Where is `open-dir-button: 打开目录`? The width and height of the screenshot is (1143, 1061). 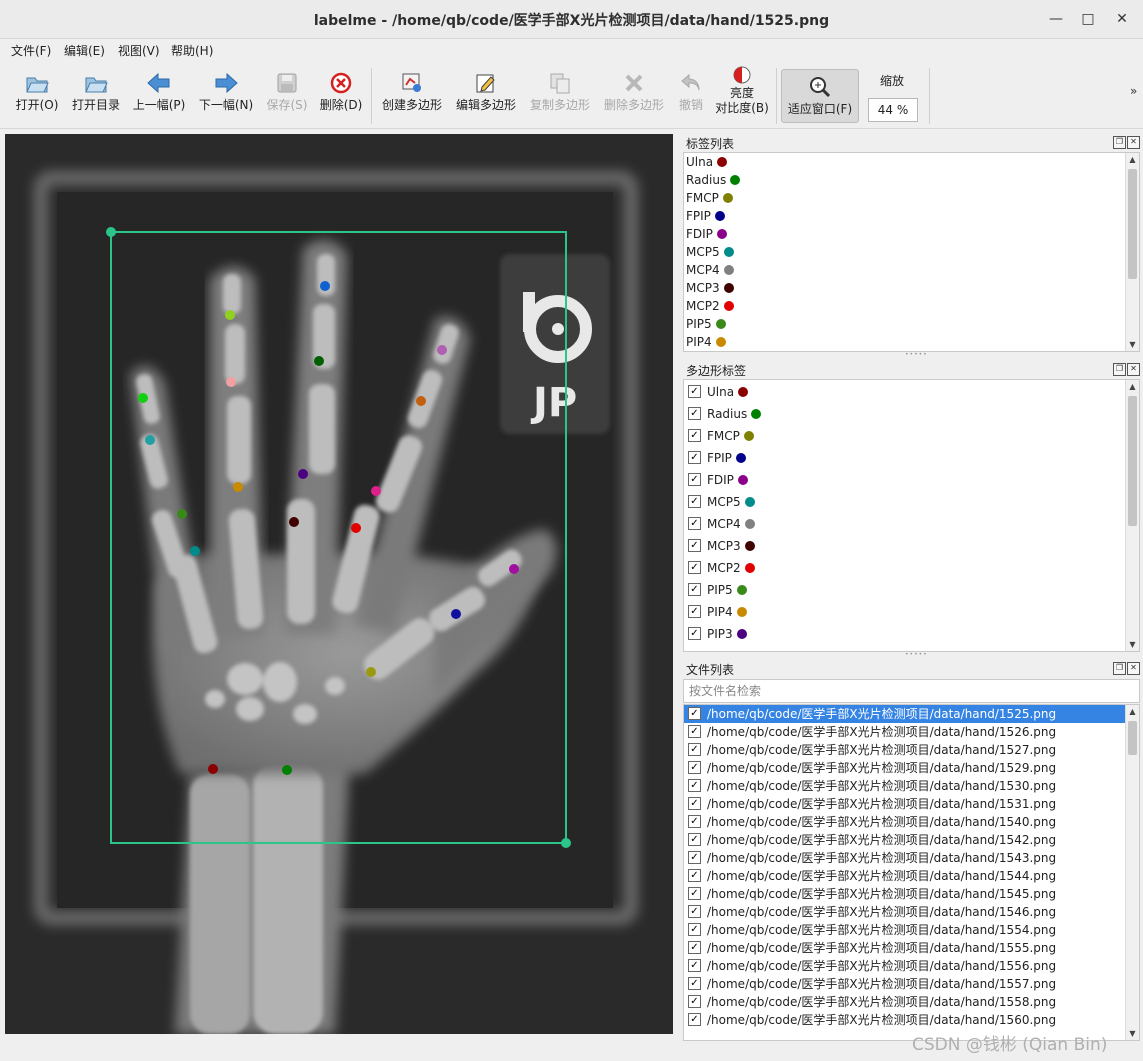
open-dir-button: 打开目录 is located at coordinates (96, 95).